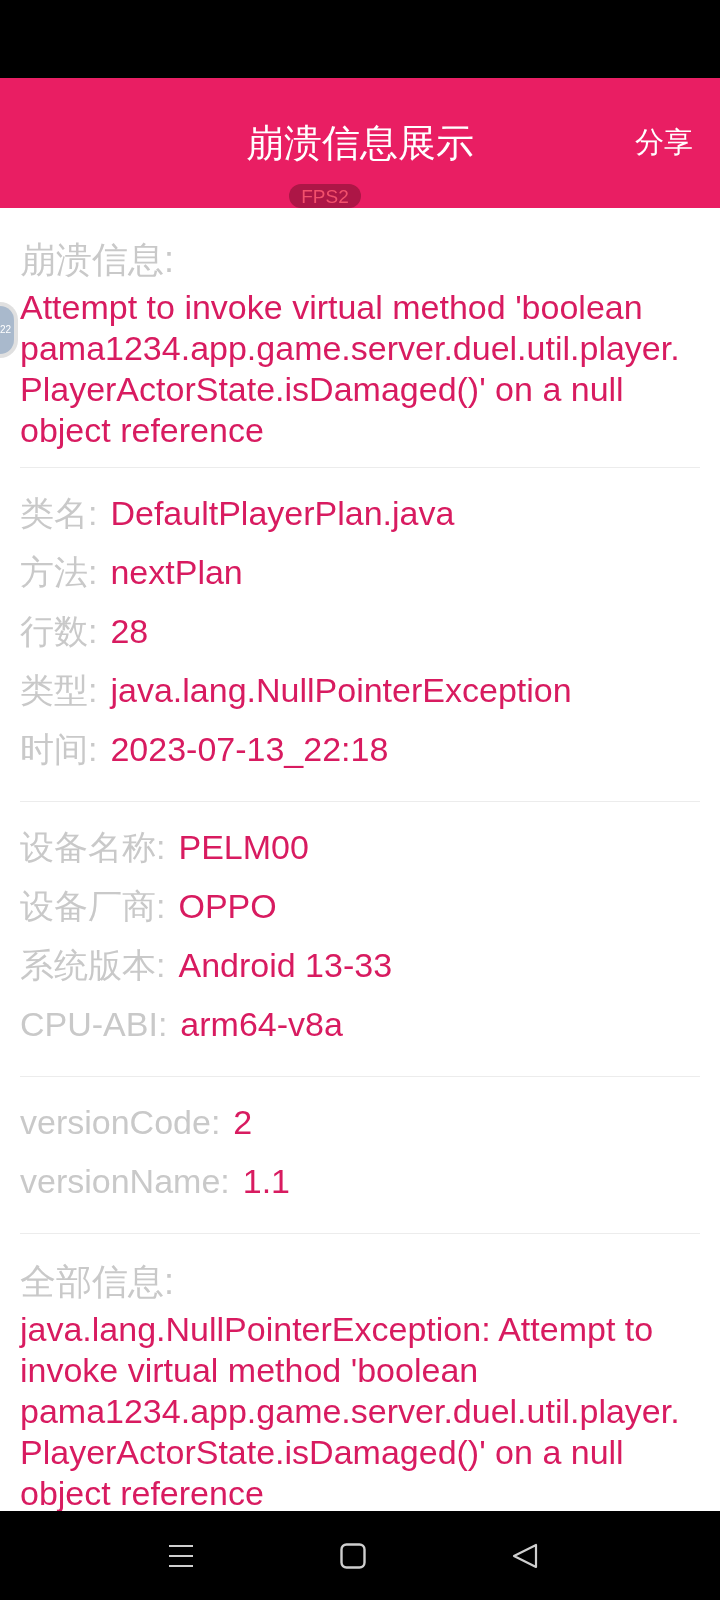 The height and width of the screenshot is (1600, 720). What do you see at coordinates (350, 369) in the screenshot?
I see `crash-message: Attempt to invoke virtual method 'boolean pama1234.app.game.server.duel.util.player.PlayerActorState.isDamaged()' on a null object reference` at bounding box center [350, 369].